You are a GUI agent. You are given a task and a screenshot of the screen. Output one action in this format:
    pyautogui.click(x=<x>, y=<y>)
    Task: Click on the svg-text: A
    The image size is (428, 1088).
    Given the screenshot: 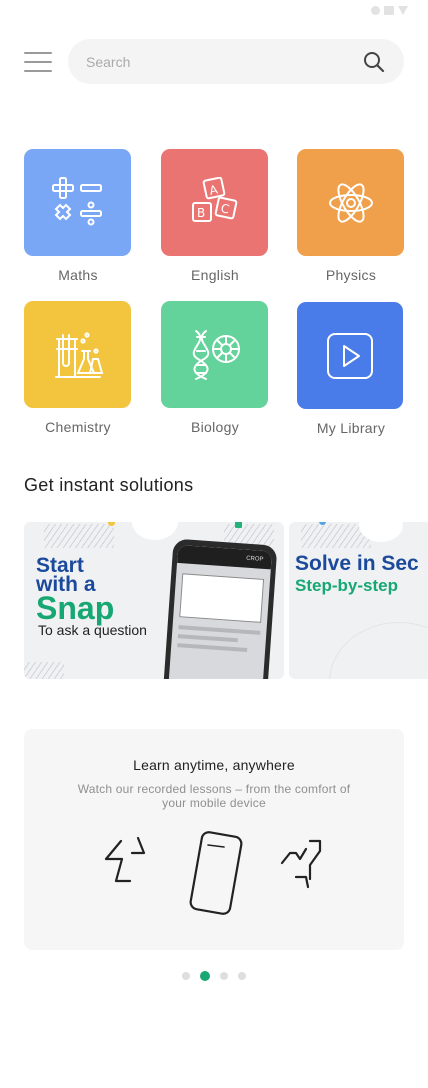 What is the action you would take?
    pyautogui.click(x=214, y=190)
    